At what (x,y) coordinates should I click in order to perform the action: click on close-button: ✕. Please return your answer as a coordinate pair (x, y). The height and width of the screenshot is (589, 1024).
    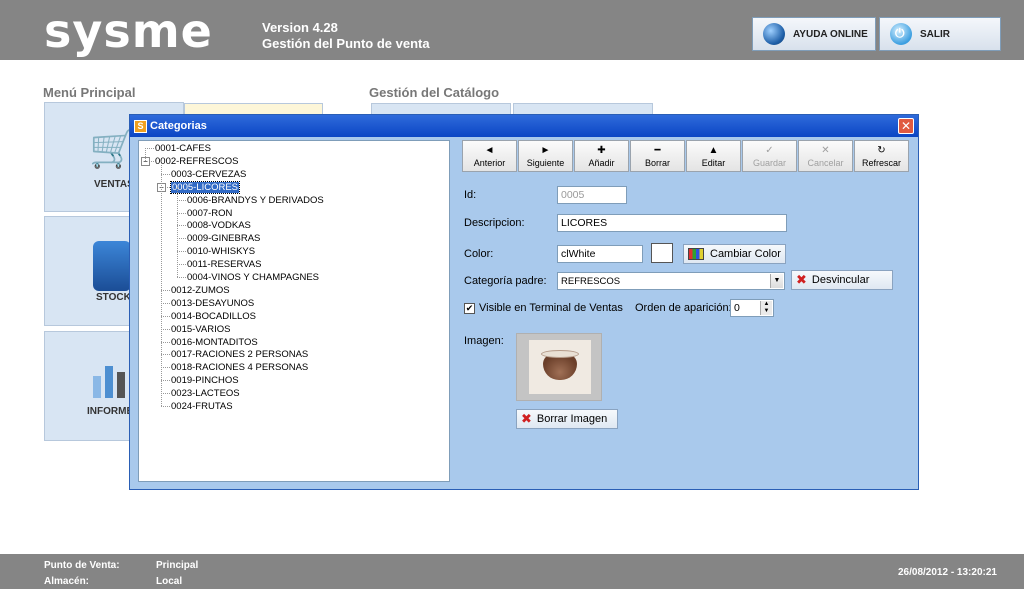
    Looking at the image, I should click on (906, 126).